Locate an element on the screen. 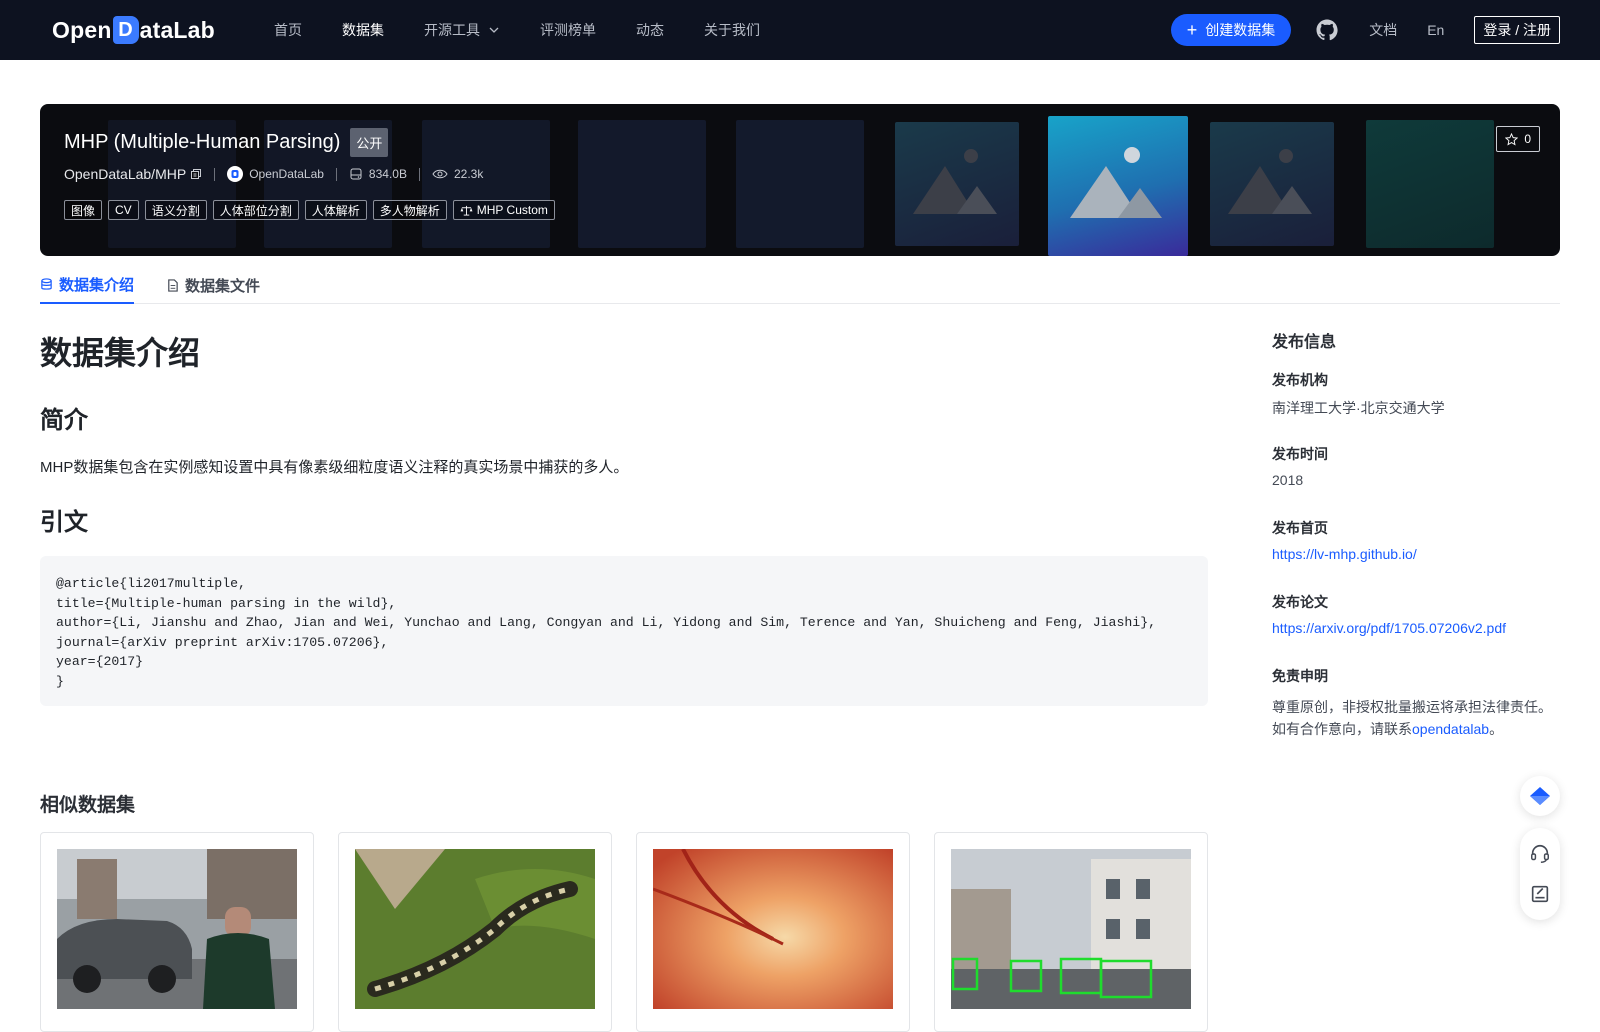 This screenshot has width=1600, height=1032. dataset-tags: 图像 CV 语义分割 人体部位分割 人体解析 多人物解析 MHP Custom is located at coordinates (312, 210).